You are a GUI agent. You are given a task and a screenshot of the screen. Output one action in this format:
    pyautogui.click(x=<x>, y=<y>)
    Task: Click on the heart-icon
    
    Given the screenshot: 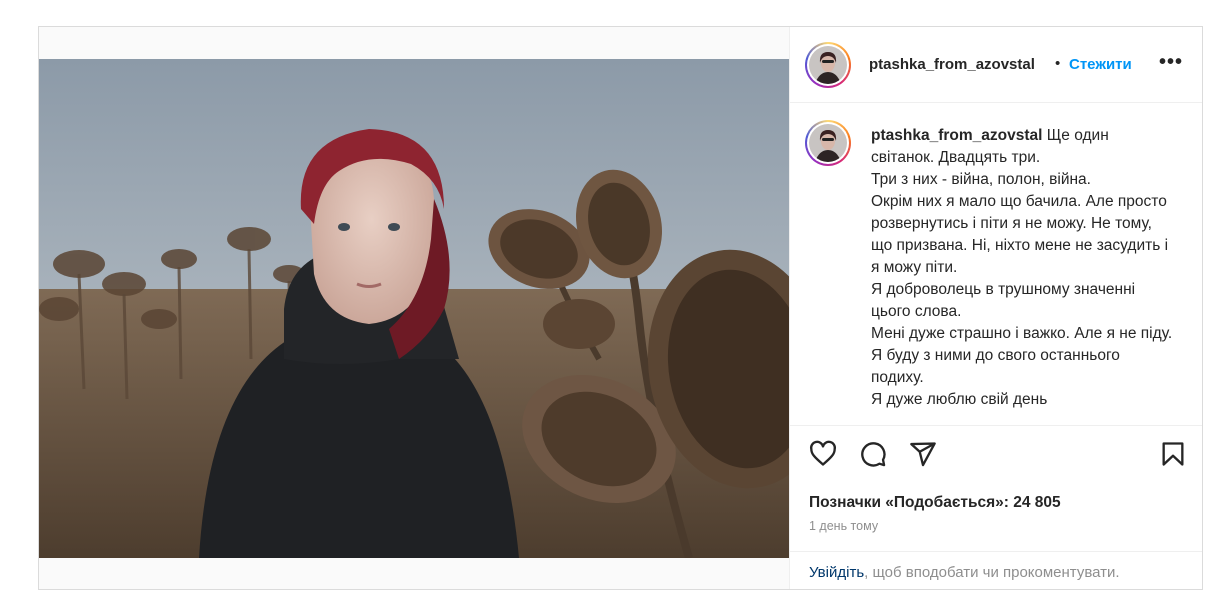 What is the action you would take?
    pyautogui.click(x=823, y=454)
    